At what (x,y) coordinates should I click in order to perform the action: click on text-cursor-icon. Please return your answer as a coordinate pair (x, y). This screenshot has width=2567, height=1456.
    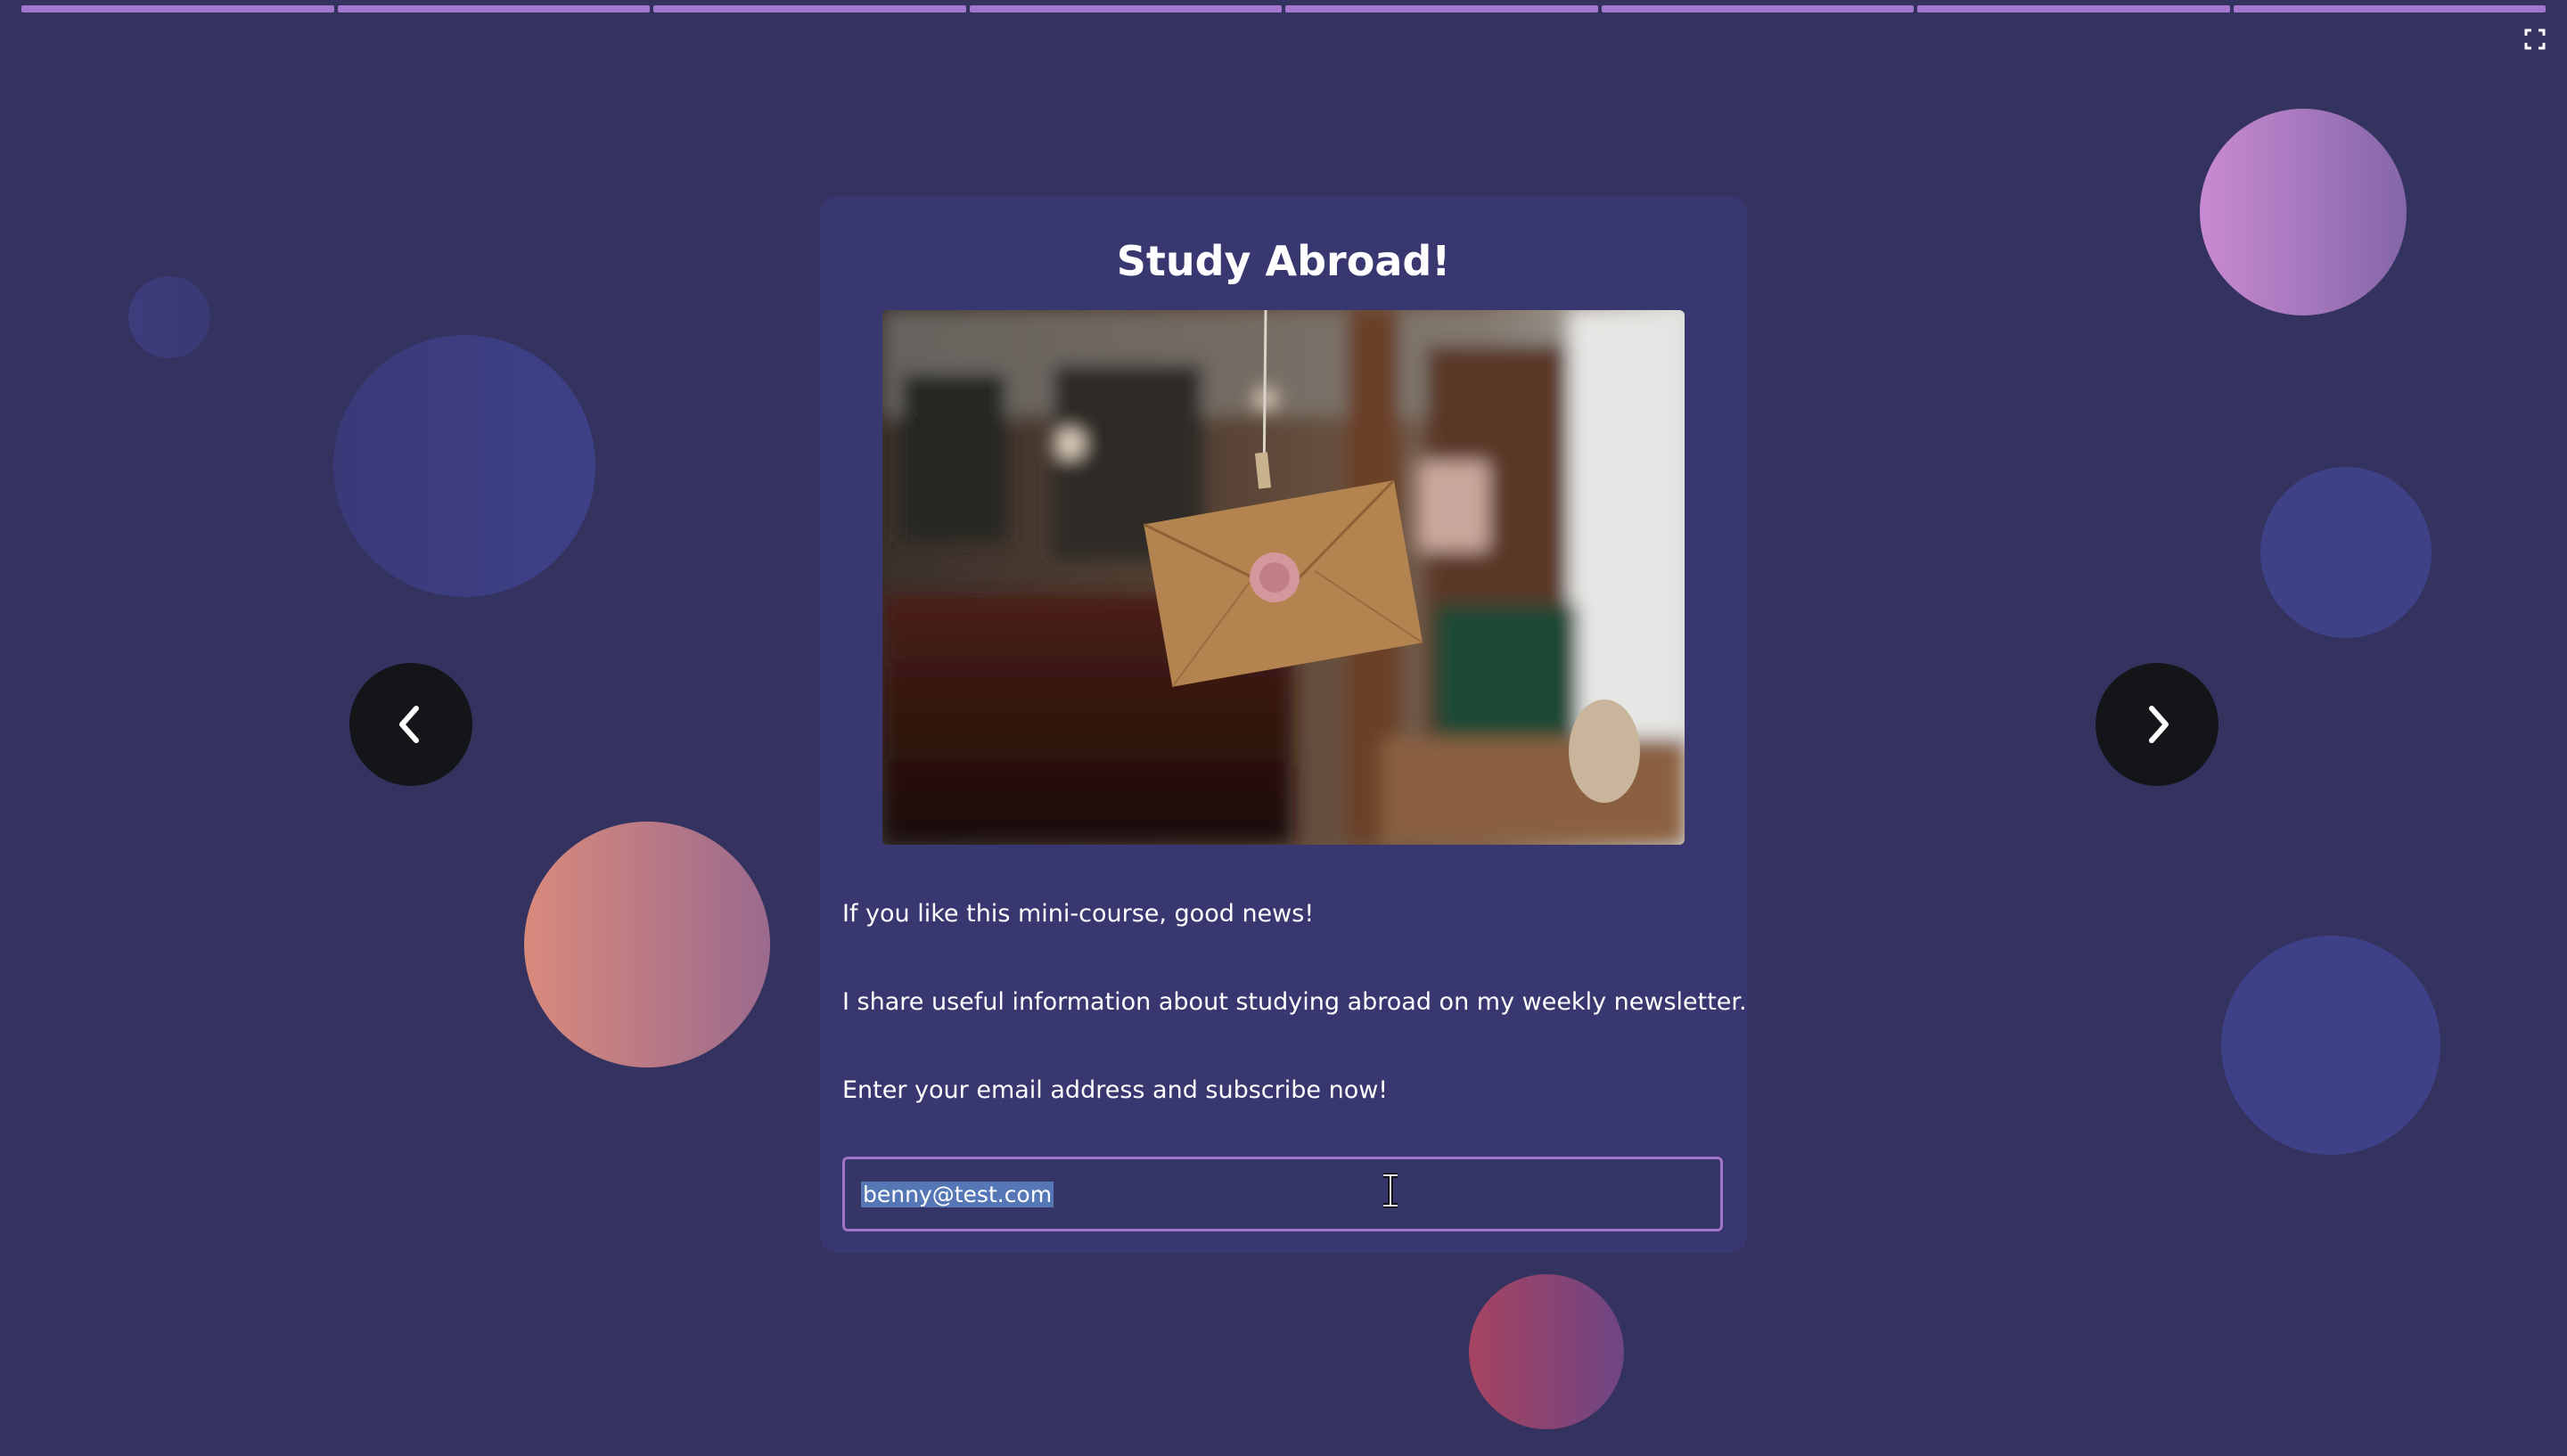
    Looking at the image, I should click on (1390, 1191).